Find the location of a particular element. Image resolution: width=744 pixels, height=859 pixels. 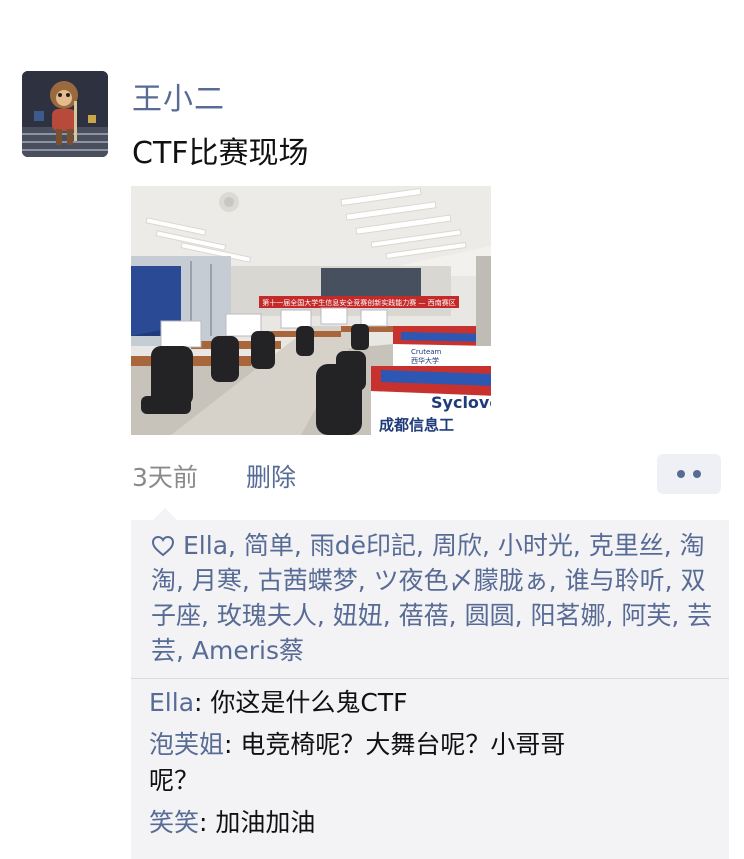

comment-author: 笑笑 is located at coordinates (174, 822).